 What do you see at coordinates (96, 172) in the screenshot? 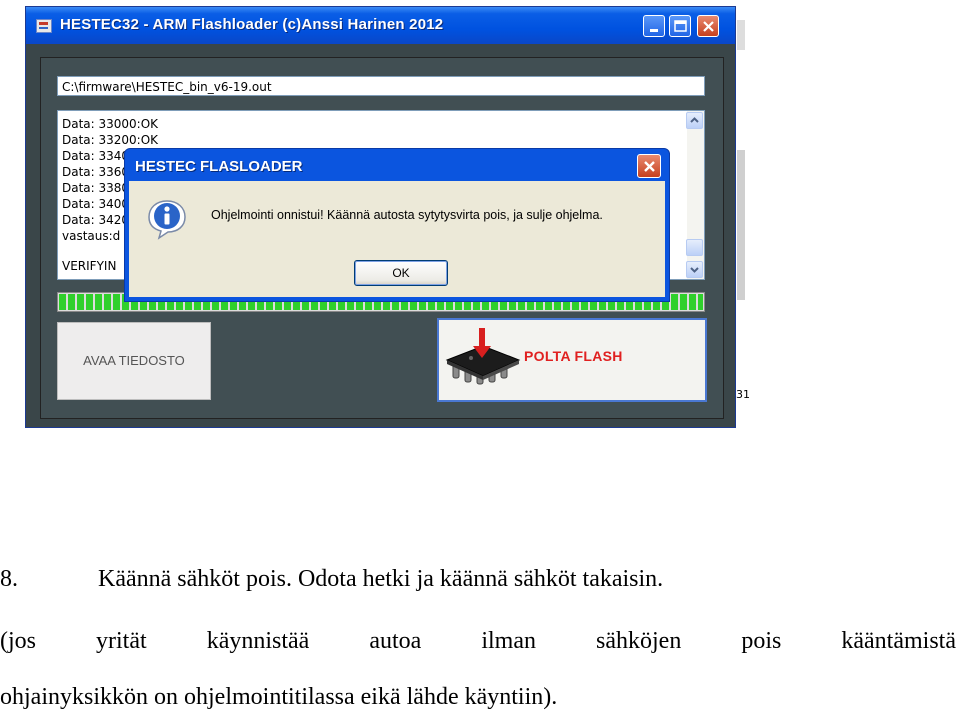
I see `log-line: Data: 3360` at bounding box center [96, 172].